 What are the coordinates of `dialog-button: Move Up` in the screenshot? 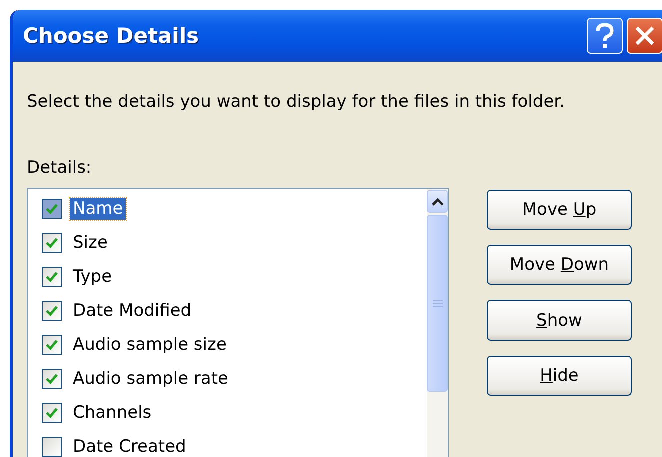 It's located at (559, 210).